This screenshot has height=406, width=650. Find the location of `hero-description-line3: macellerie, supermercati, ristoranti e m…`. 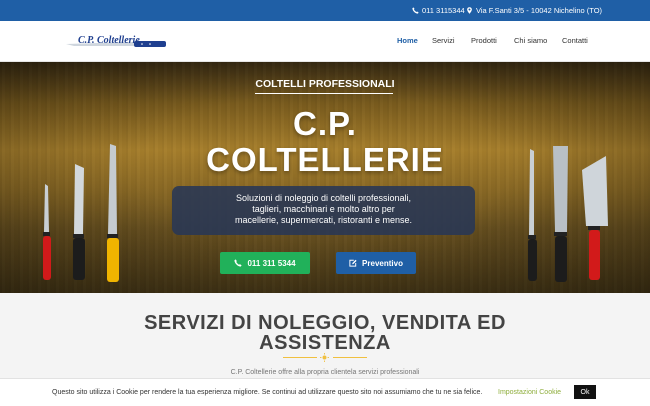

hero-description-line3: macellerie, supermercati, ristoranti e m… is located at coordinates (323, 220).